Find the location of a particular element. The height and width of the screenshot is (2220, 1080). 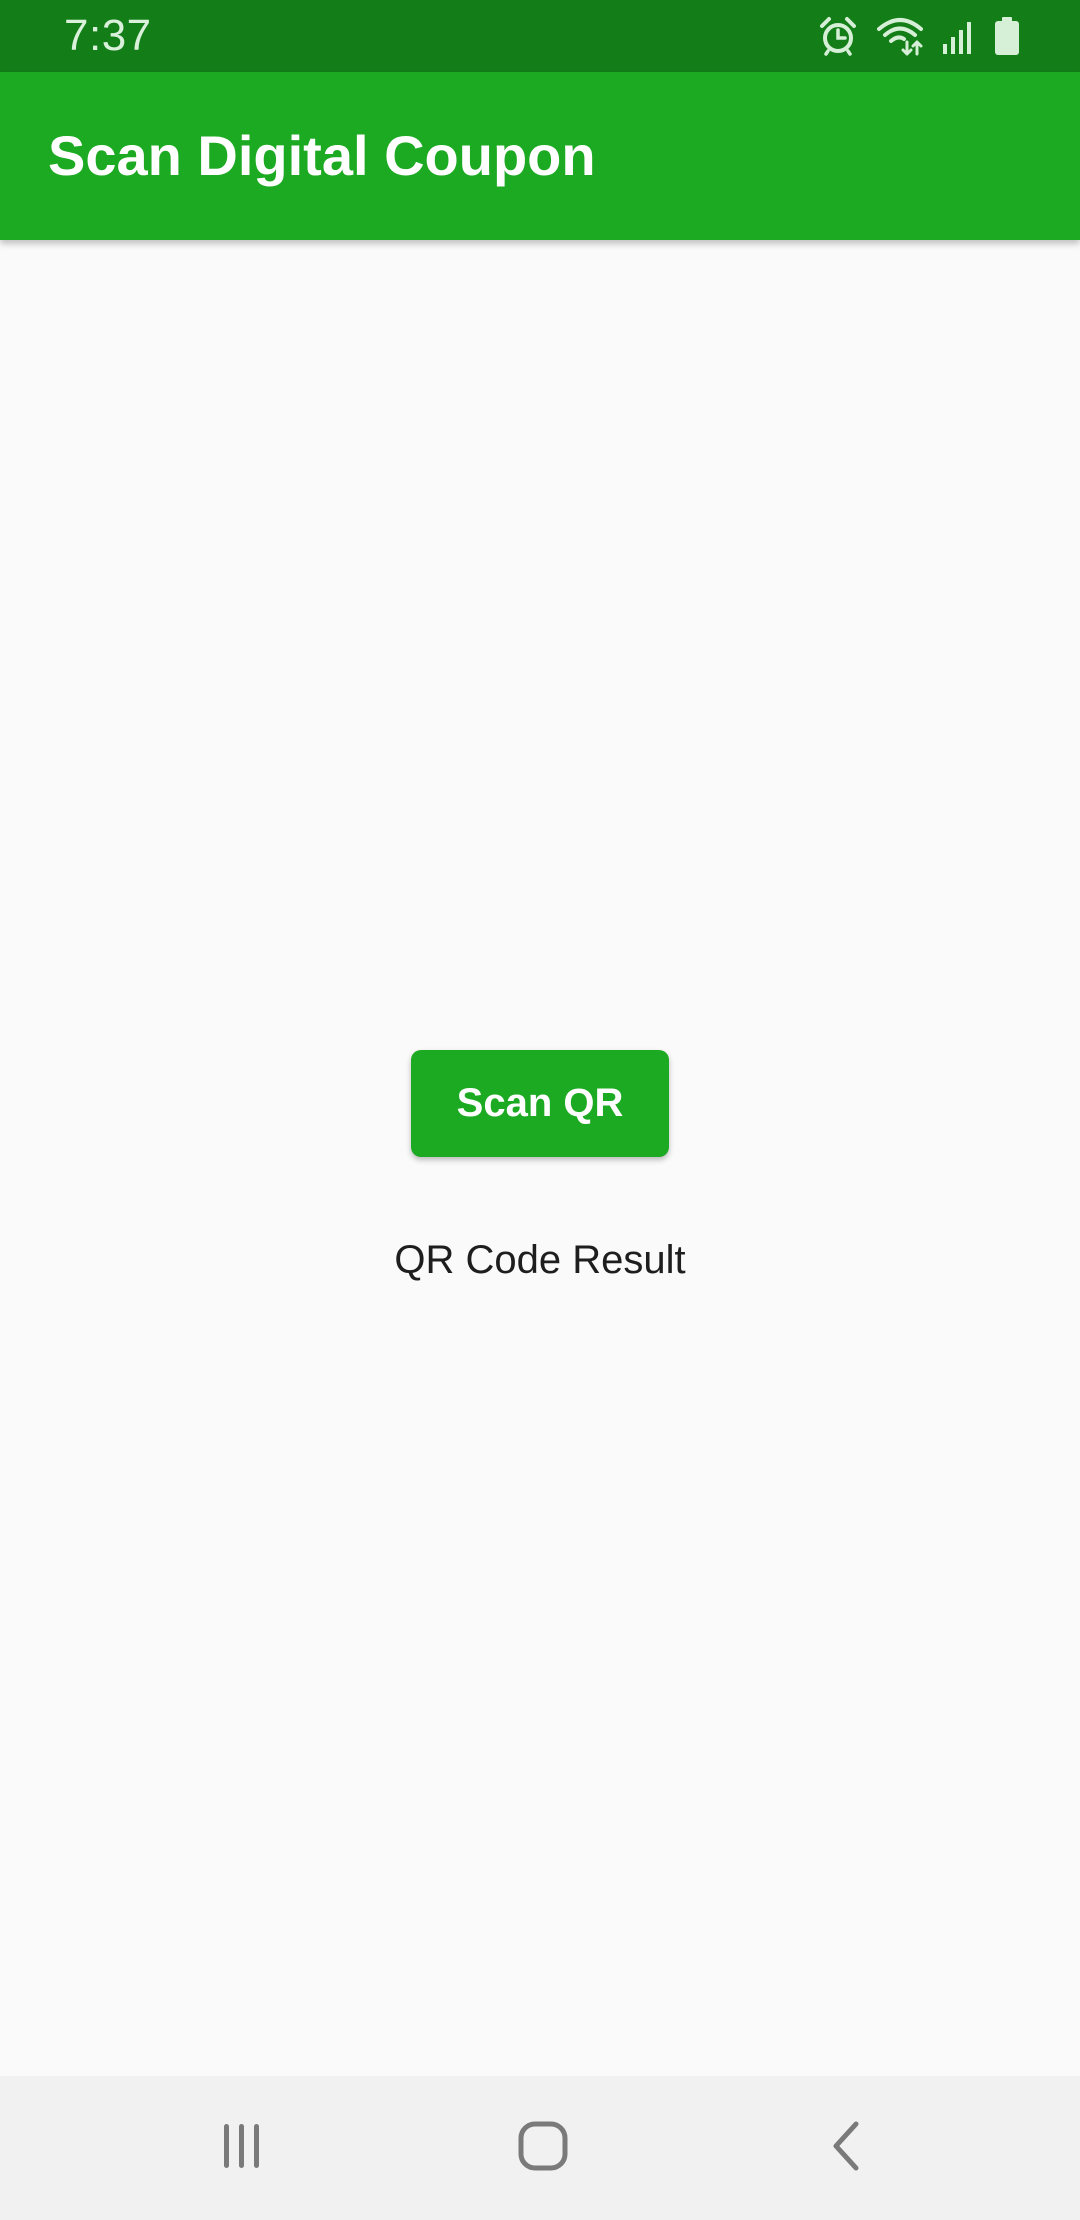

status-time: 7:37 is located at coordinates (108, 35).